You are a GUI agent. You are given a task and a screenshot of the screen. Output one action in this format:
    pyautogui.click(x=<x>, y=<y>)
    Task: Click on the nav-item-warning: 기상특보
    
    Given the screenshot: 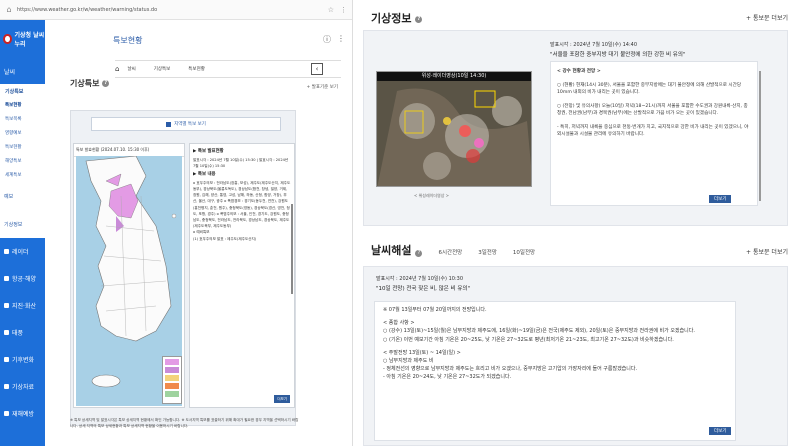 What is the action you would take?
    pyautogui.click(x=22, y=91)
    